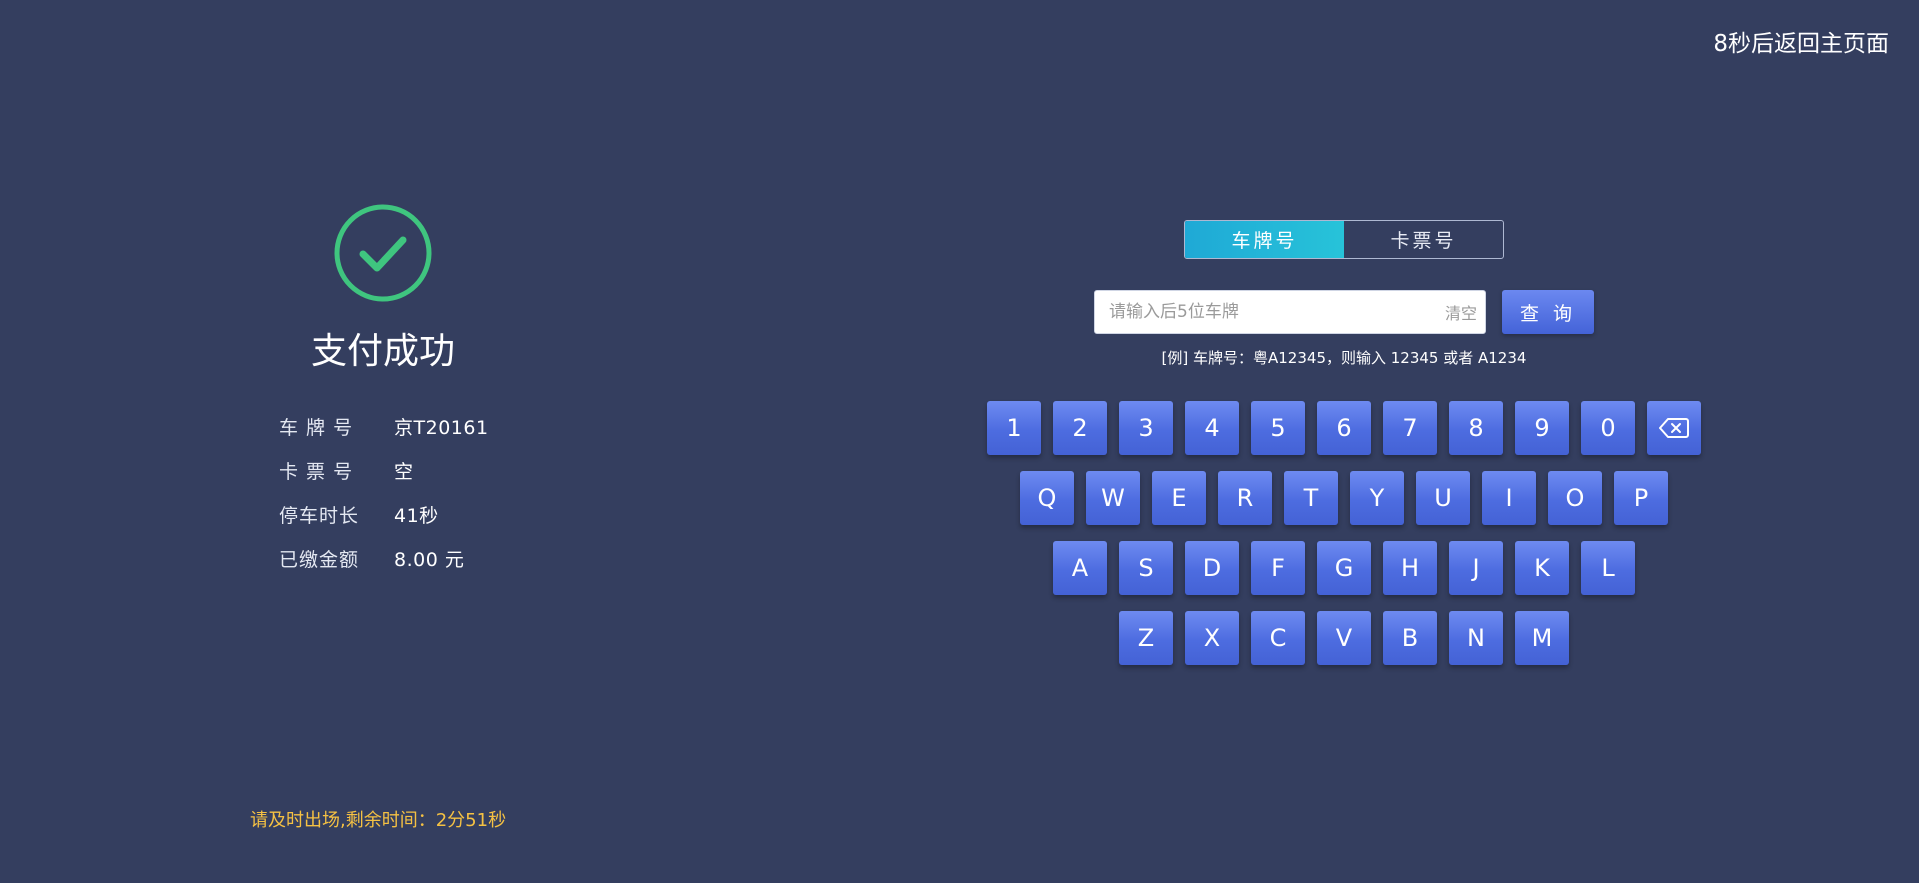  I want to click on detail-label: 已缴金额, so click(319, 559).